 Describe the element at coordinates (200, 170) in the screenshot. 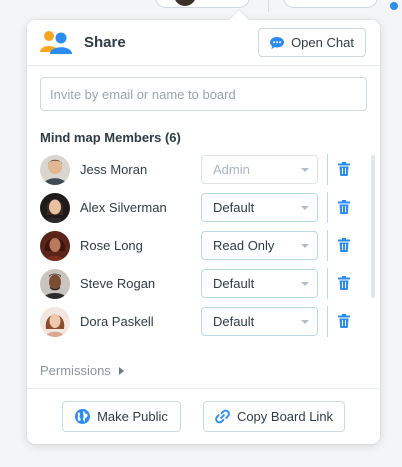

I see `member-row: Jess Moran Admin` at that location.